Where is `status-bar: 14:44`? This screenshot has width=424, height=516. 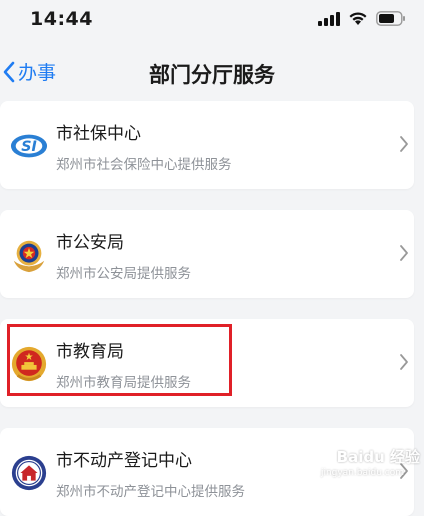 status-bar: 14:44 is located at coordinates (212, 22).